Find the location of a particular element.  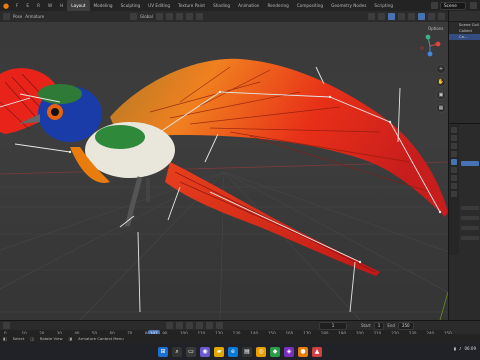

system-tray: ▮ ♪ 06:09 is located at coordinates (465, 348).